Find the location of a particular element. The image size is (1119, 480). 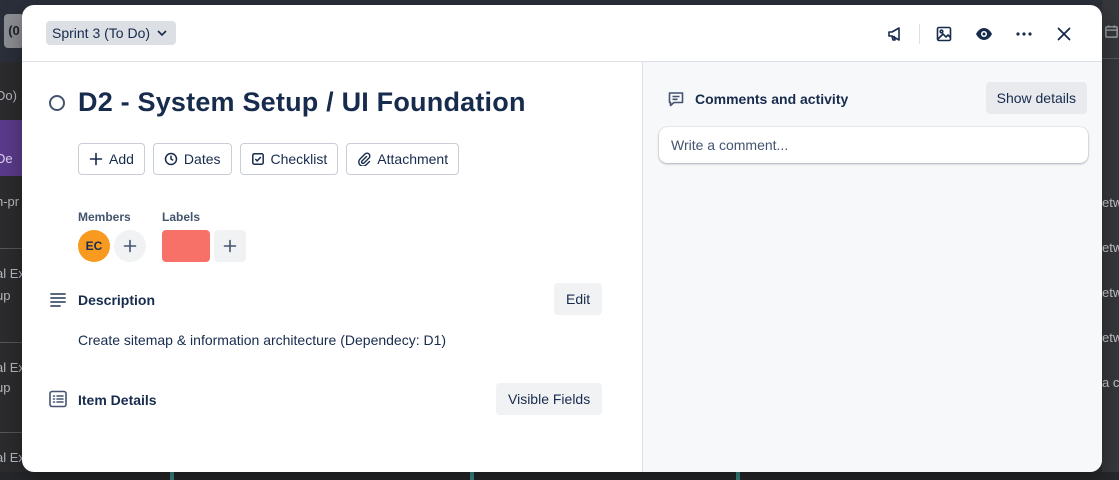

comment-input is located at coordinates (873, 145).